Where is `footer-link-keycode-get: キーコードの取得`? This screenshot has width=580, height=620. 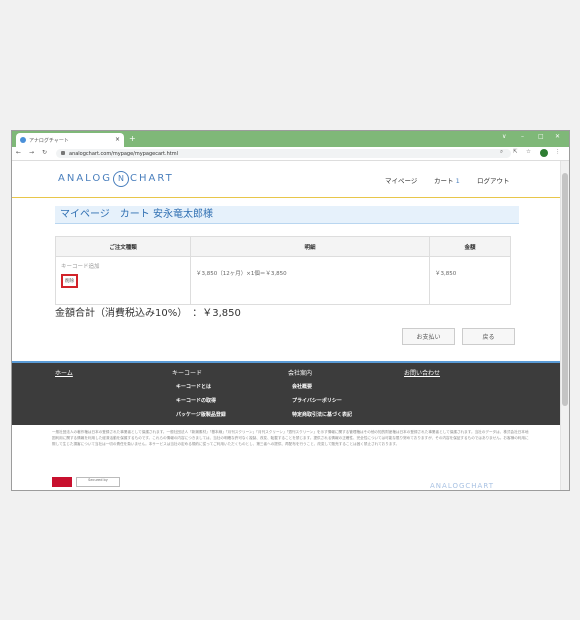 footer-link-keycode-get: キーコードの取得 is located at coordinates (196, 400).